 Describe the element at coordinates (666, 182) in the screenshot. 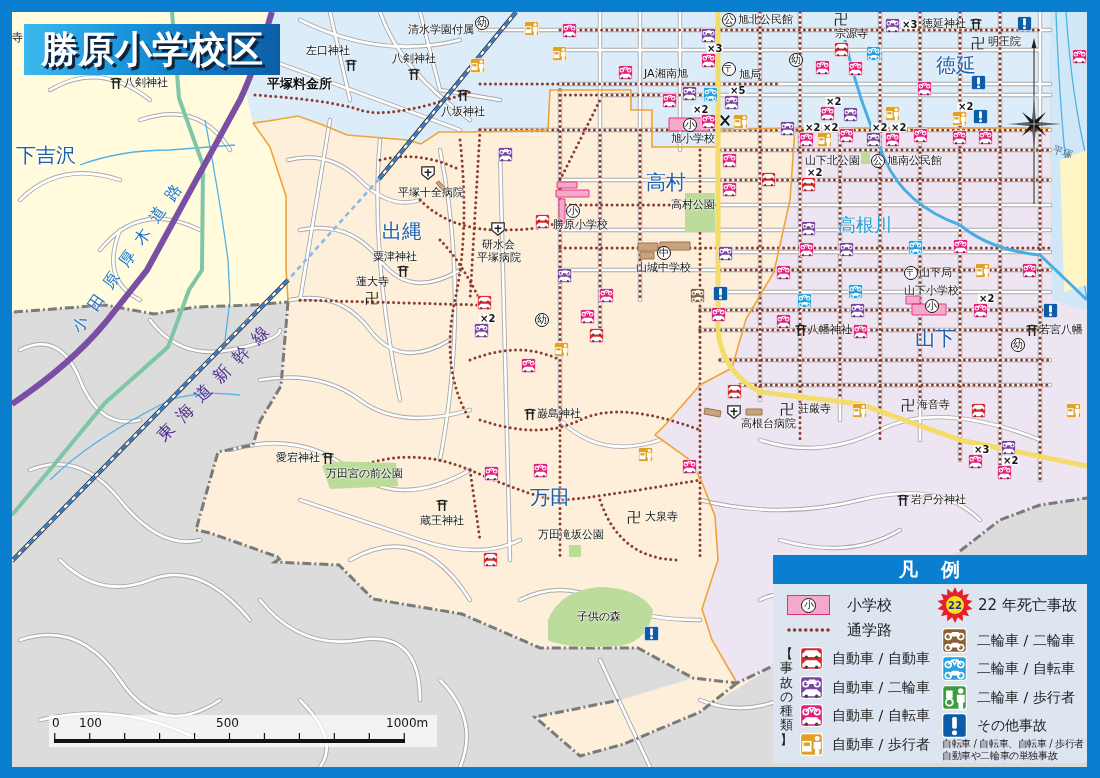

I see `district-label: 高村` at that location.